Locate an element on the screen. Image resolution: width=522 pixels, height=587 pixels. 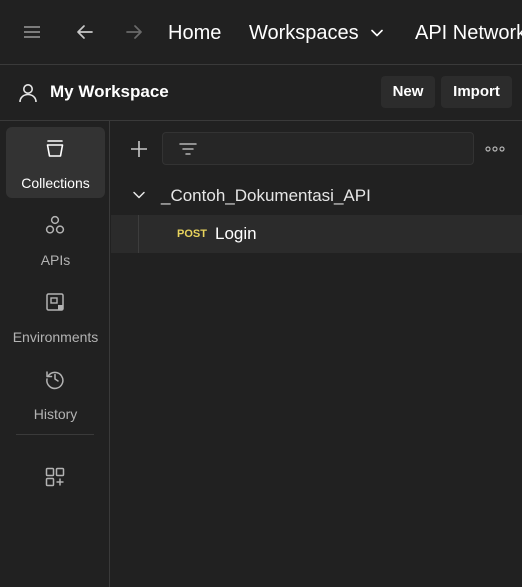
sidebar-divider is located at coordinates (55, 434).